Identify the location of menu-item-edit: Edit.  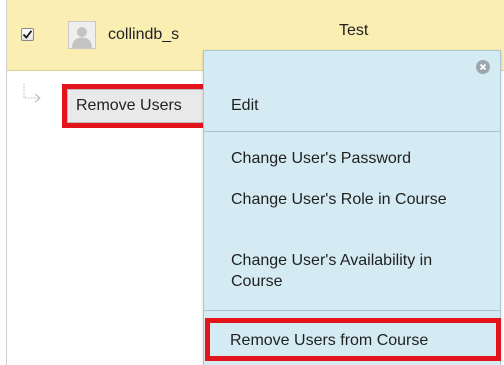
(352, 105).